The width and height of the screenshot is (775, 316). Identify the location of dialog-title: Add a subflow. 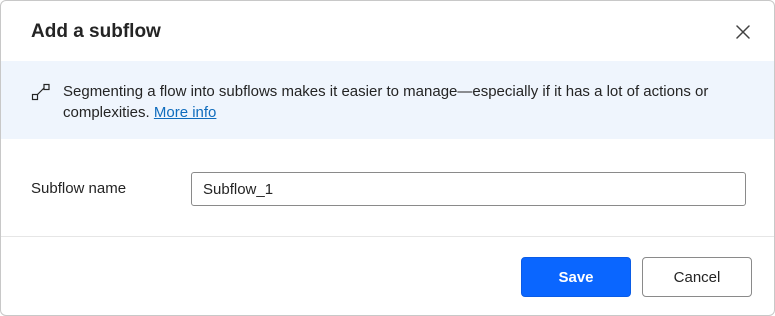
(96, 31).